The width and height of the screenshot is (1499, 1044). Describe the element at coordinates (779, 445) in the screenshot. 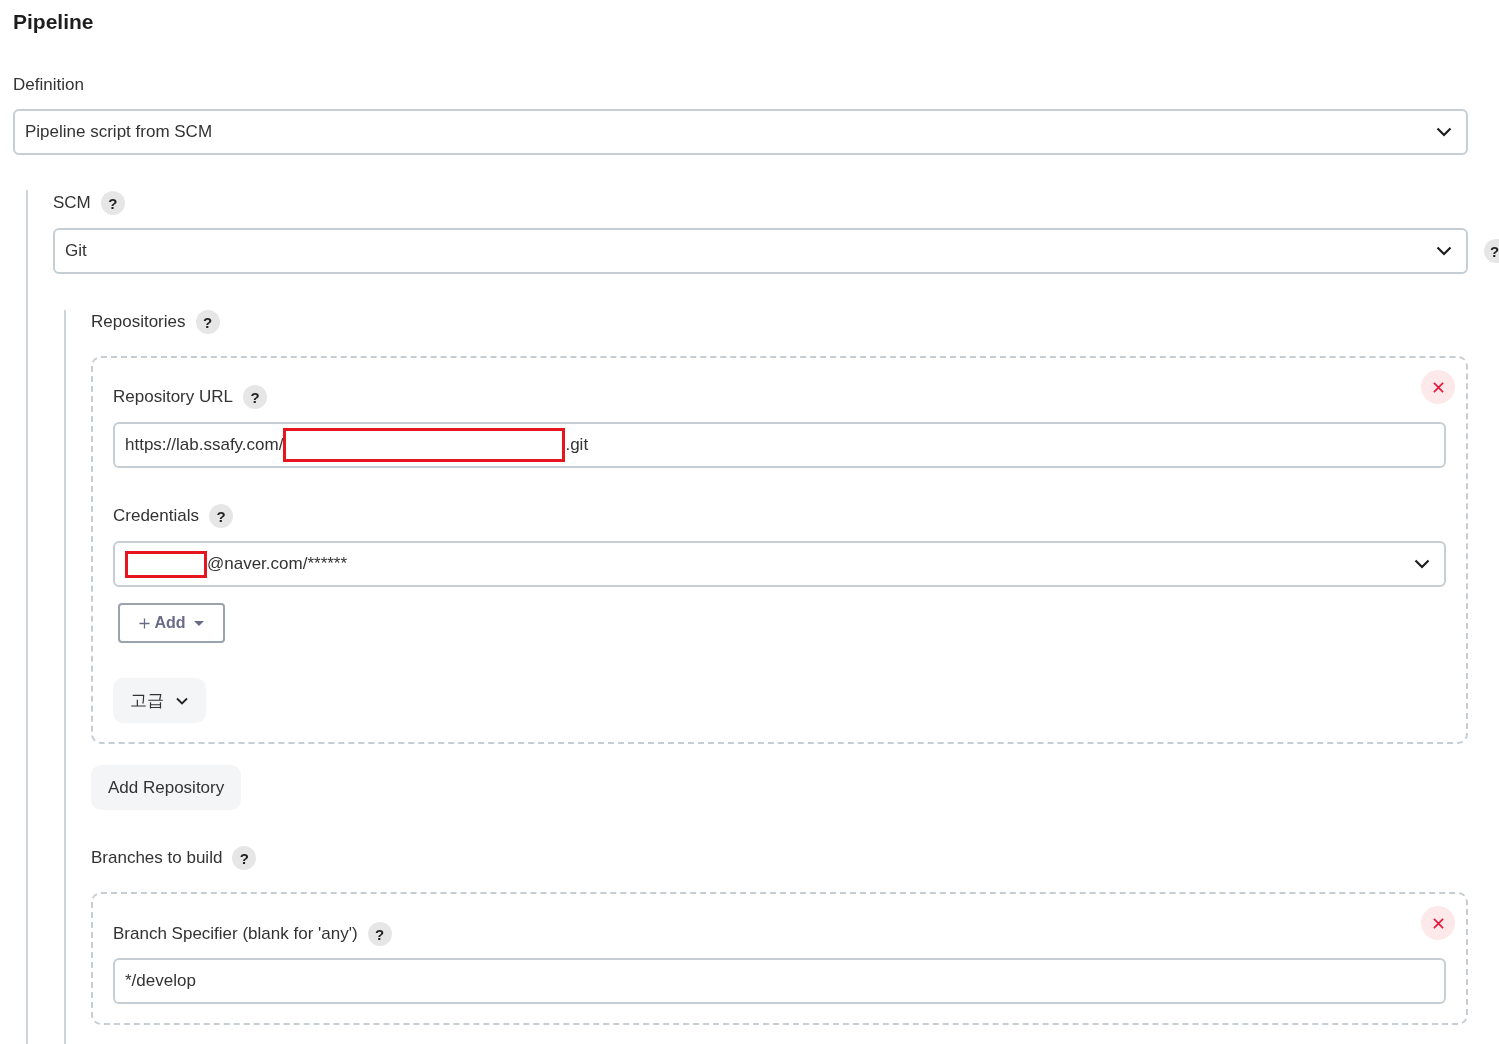

I see `url-field: https://lab.ssafy.com/ .git` at that location.